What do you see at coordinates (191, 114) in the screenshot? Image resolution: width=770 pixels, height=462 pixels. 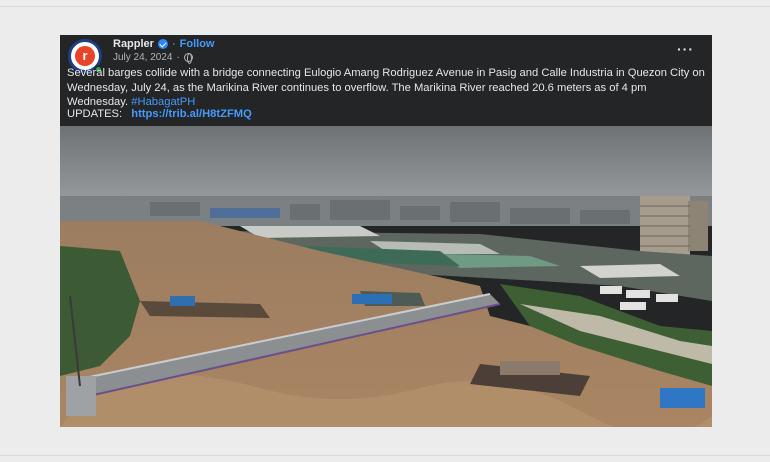 I see `updates-link: https://trib.al/H8tZFMQ` at bounding box center [191, 114].